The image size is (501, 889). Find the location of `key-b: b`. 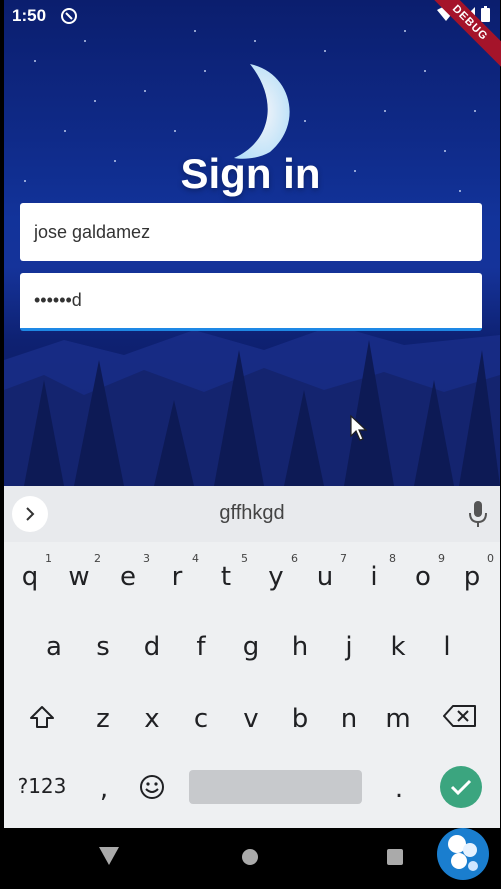

key-b: b is located at coordinates (300, 719).